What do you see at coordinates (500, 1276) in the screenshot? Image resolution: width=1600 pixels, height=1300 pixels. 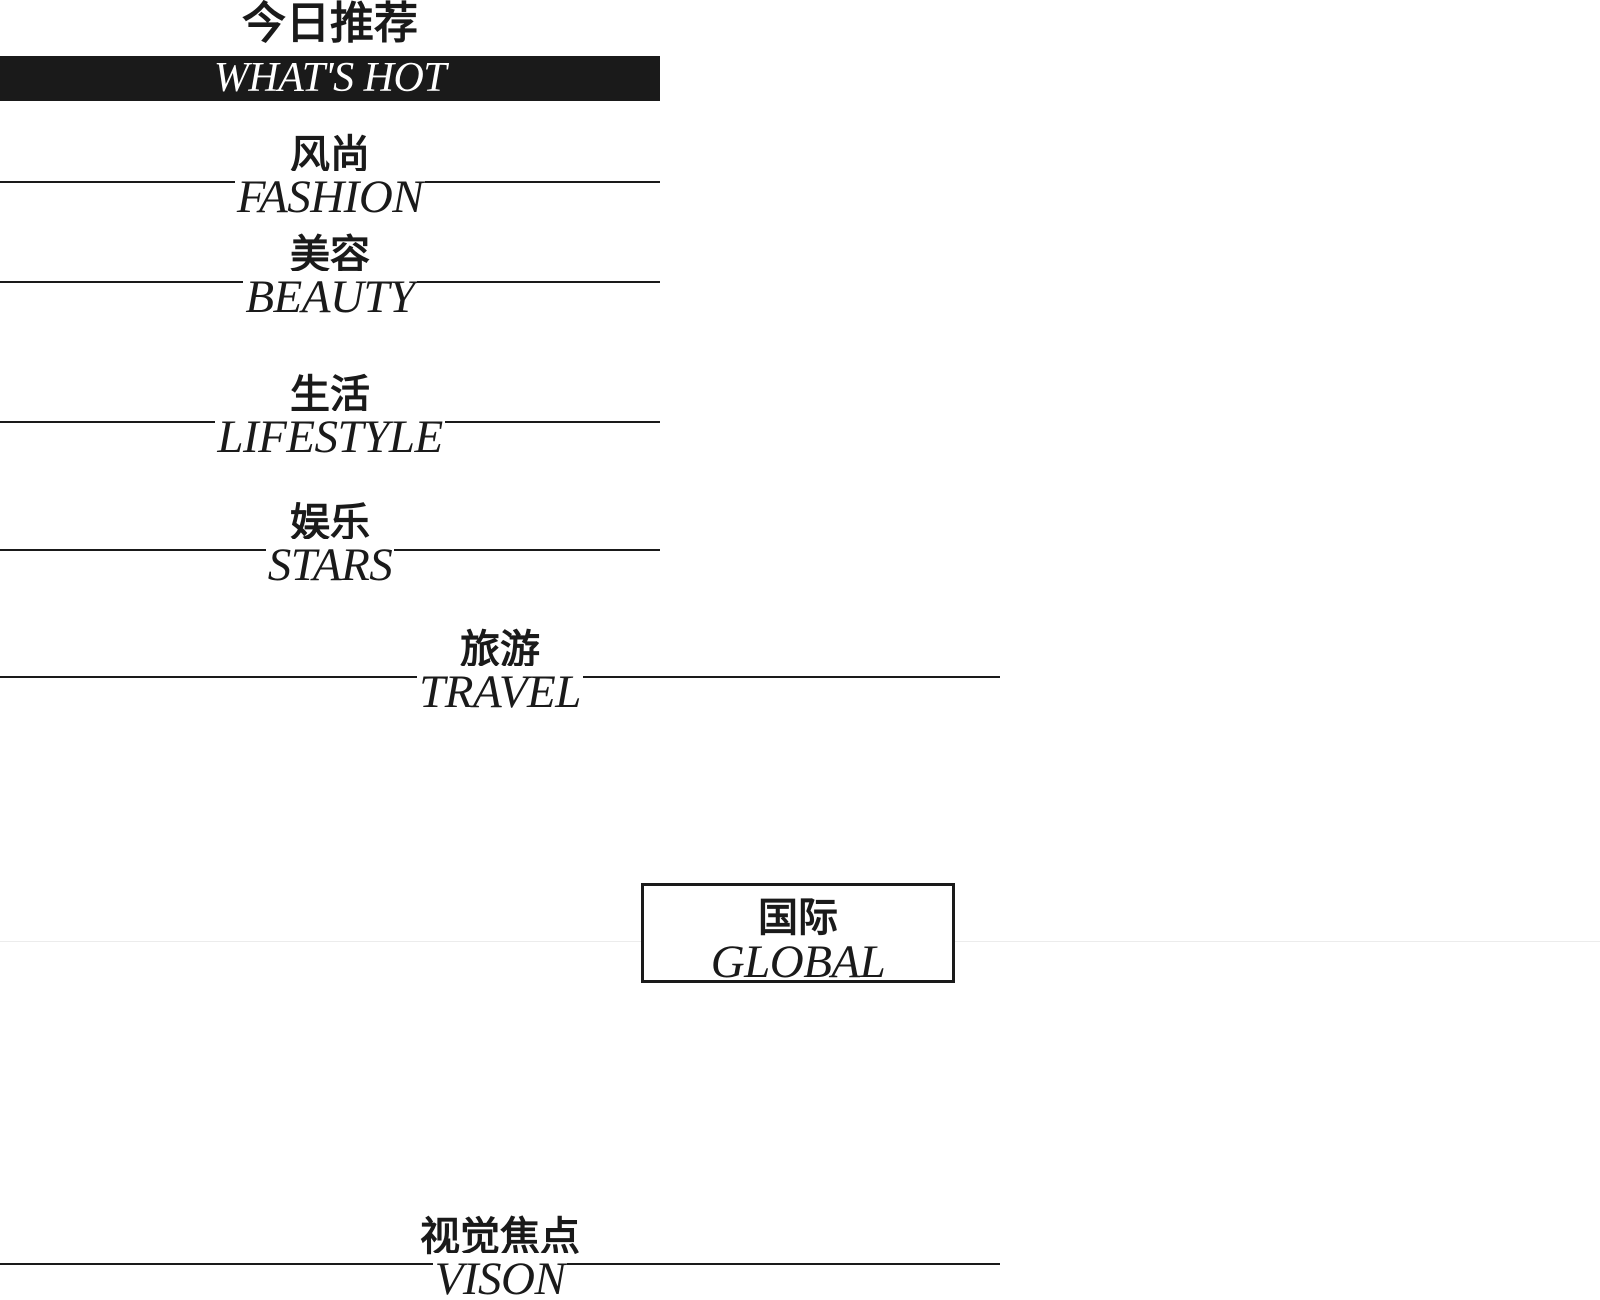 I see `section-en-title: VISON` at bounding box center [500, 1276].